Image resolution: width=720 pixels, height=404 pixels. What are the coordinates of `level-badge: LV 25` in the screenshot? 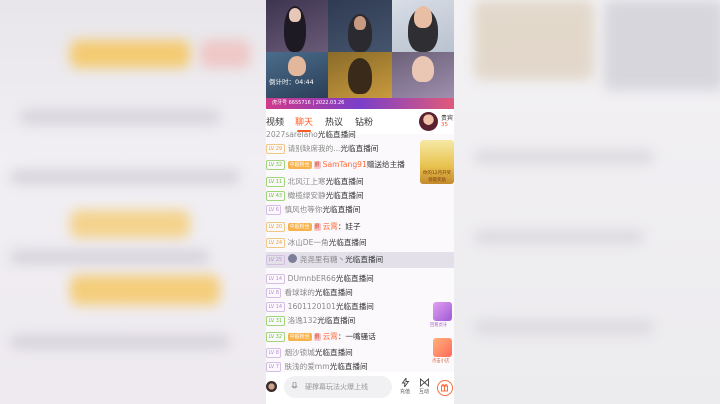 It's located at (275, 260).